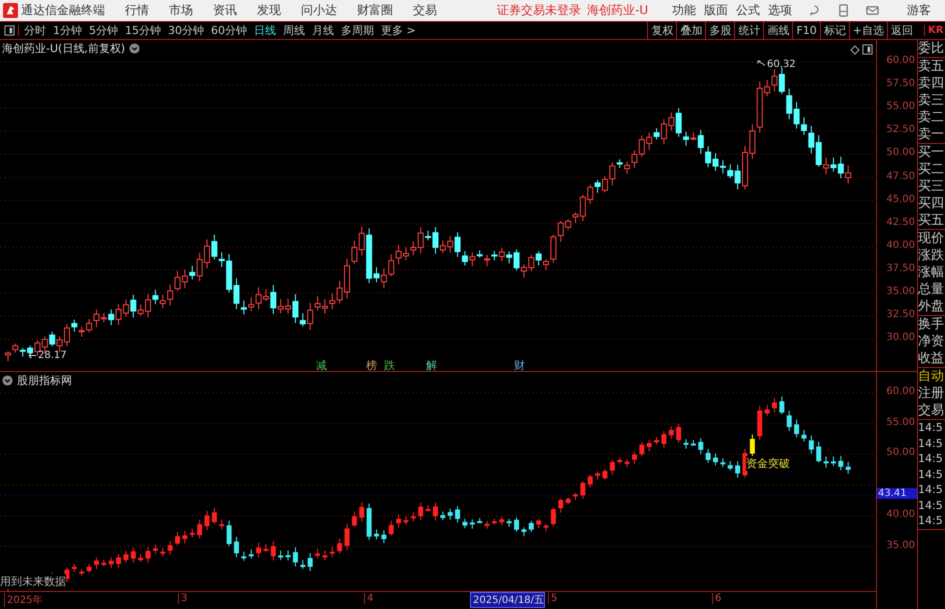 The width and height of the screenshot is (945, 609). I want to click on period-tab: 周线, so click(294, 30).